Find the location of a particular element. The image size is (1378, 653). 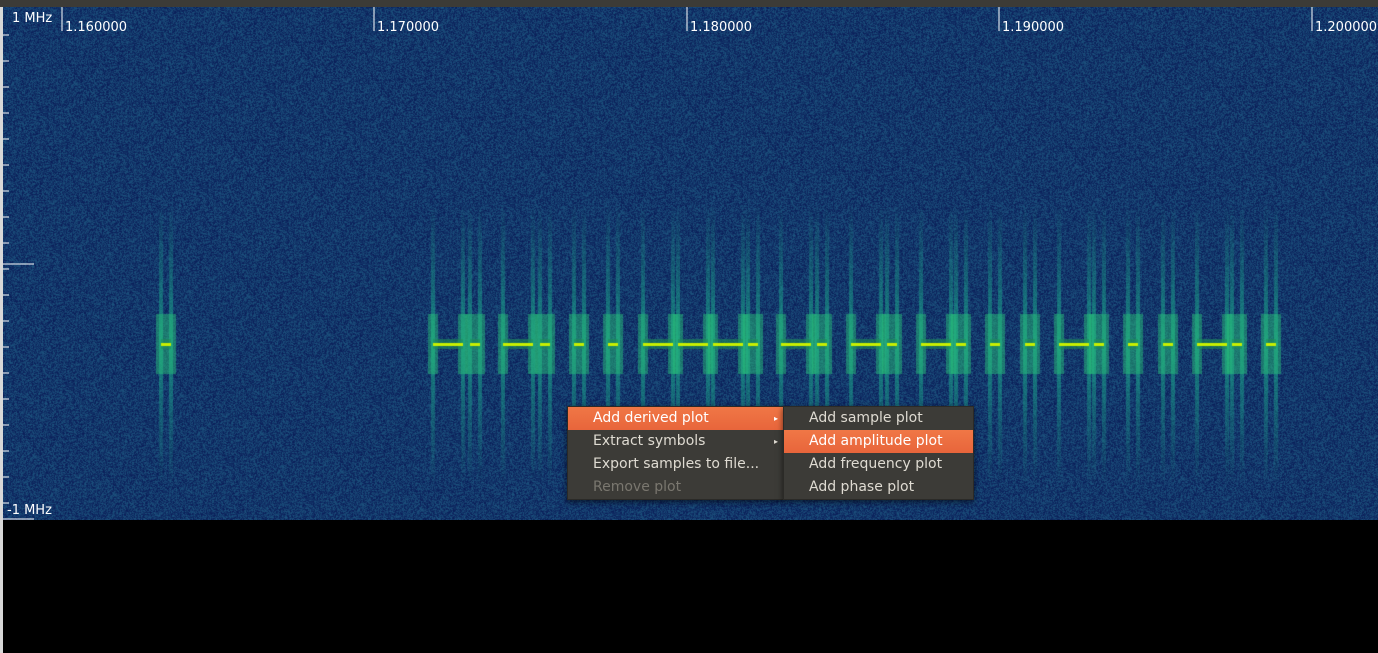

menu-item-add-amplitude-plot: Add amplitude plot is located at coordinates (878, 441).